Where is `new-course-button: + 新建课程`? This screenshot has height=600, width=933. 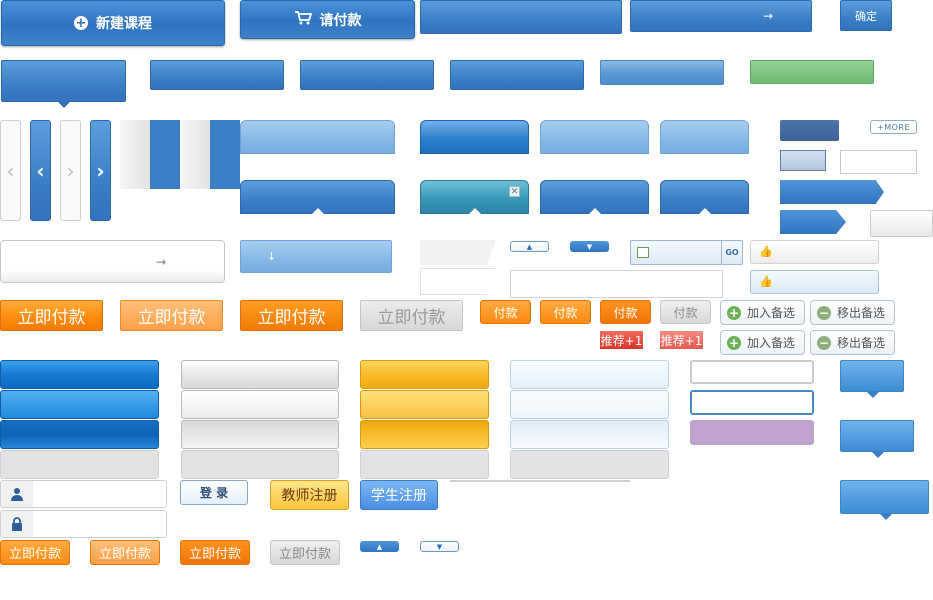
new-course-button: + 新建课程 is located at coordinates (113, 23).